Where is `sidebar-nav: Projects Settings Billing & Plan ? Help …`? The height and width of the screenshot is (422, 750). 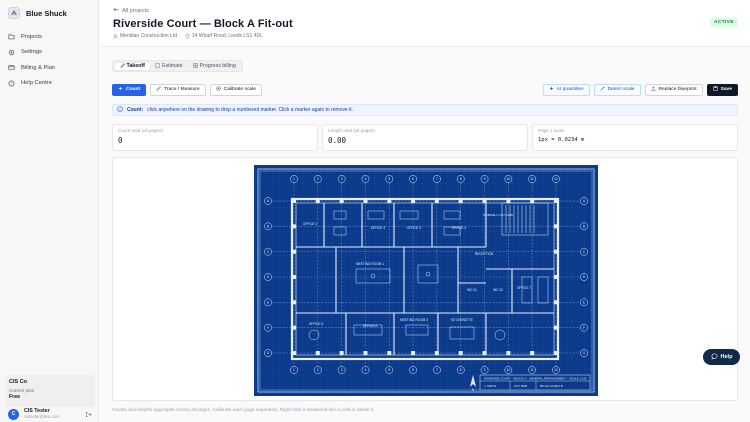 sidebar-nav: Projects Settings Billing & Plan ? Help … is located at coordinates (49, 60).